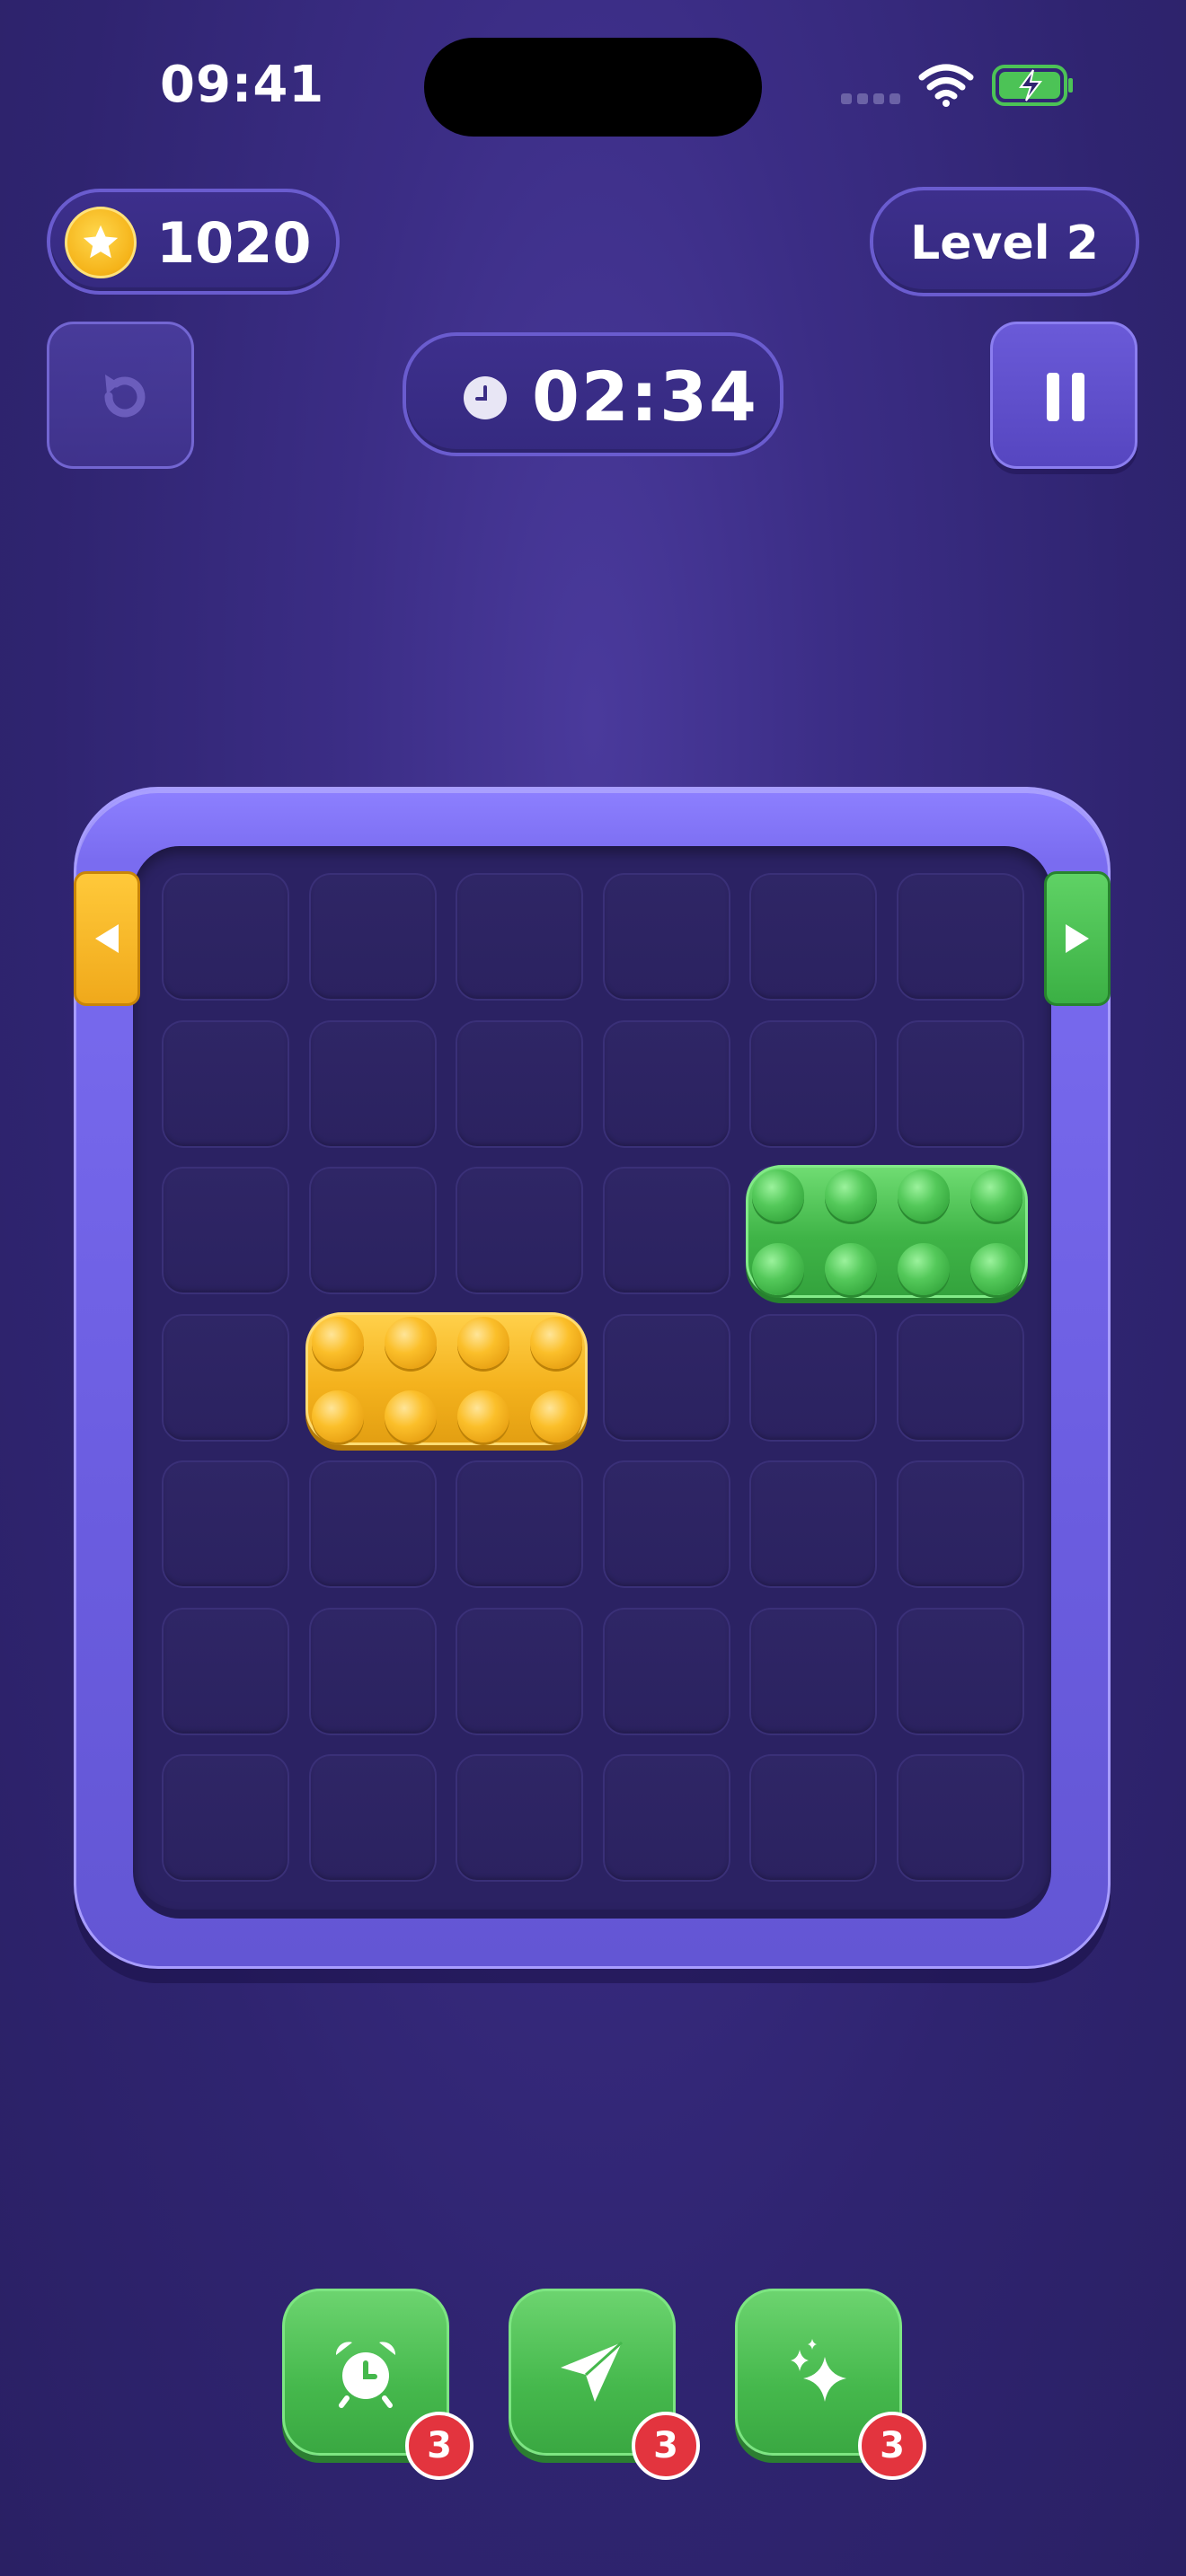 The width and height of the screenshot is (1186, 2576). What do you see at coordinates (1032, 85) in the screenshot?
I see `battery-charging-icon` at bounding box center [1032, 85].